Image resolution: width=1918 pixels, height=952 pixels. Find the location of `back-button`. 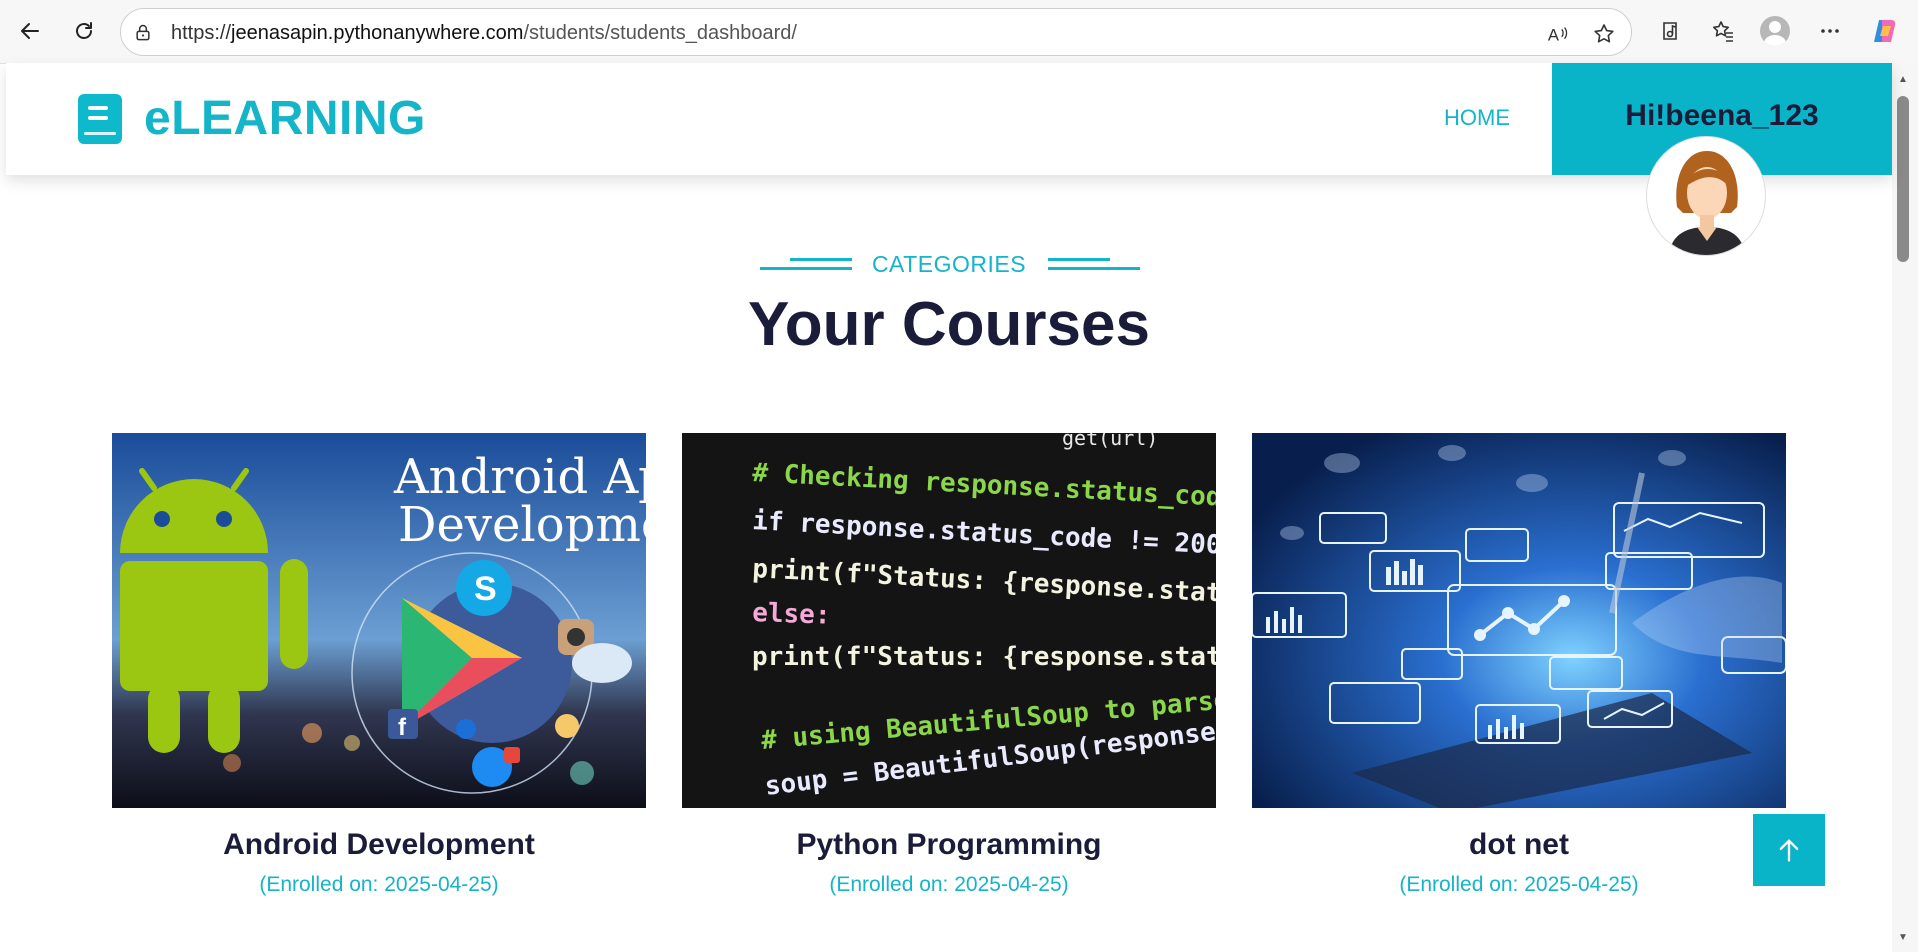

back-button is located at coordinates (30, 31).